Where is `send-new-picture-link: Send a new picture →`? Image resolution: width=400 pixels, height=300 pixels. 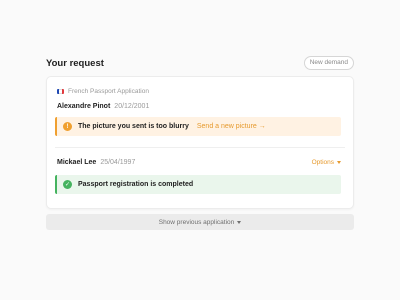 send-new-picture-link: Send a new picture → is located at coordinates (231, 126).